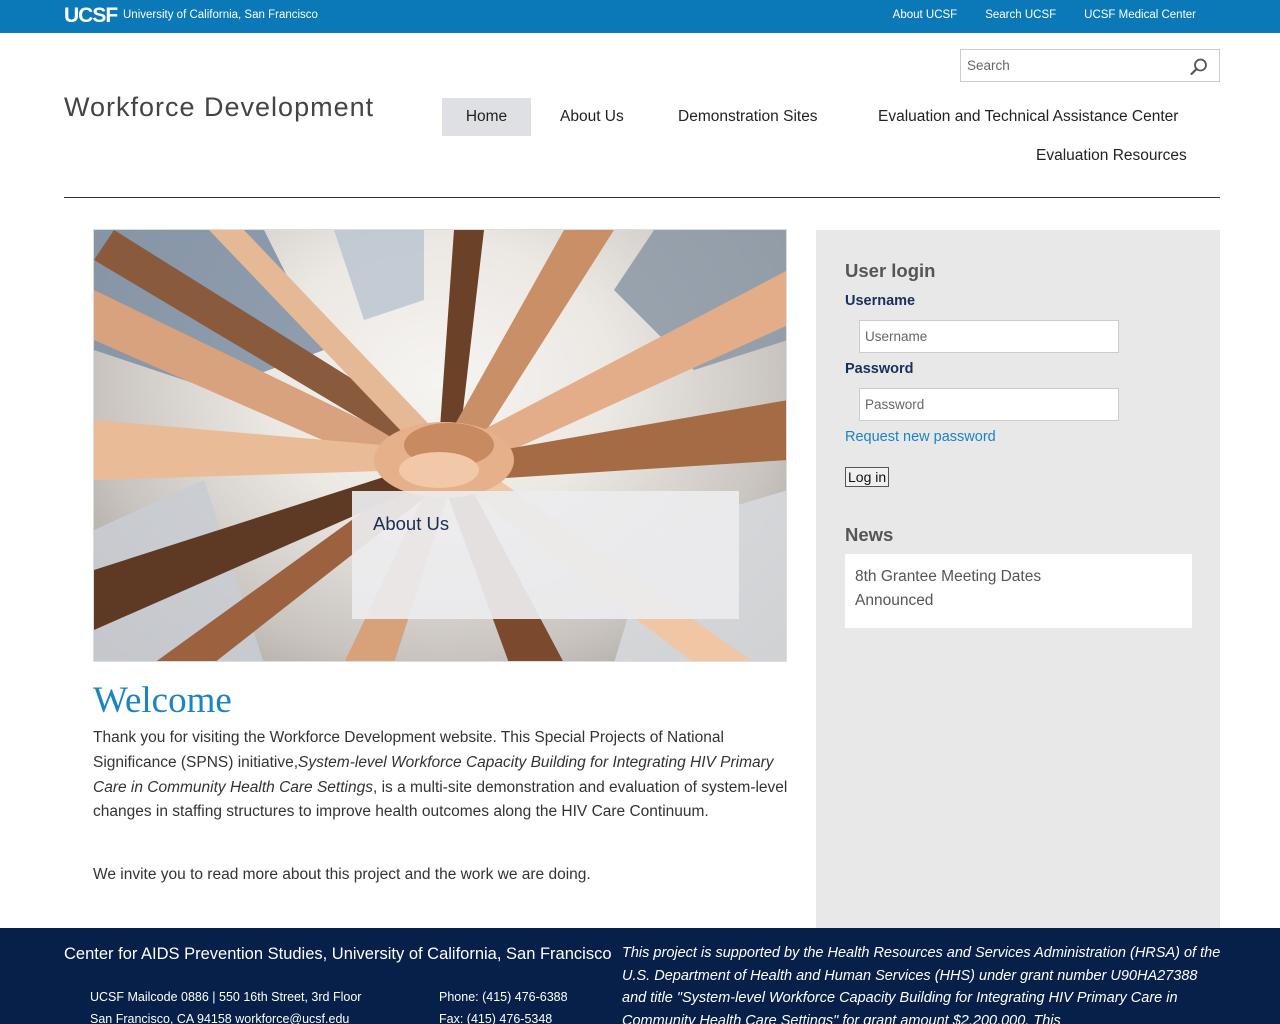  I want to click on nav-evaluation-resources-label: Evaluation Resources, so click(1111, 156).